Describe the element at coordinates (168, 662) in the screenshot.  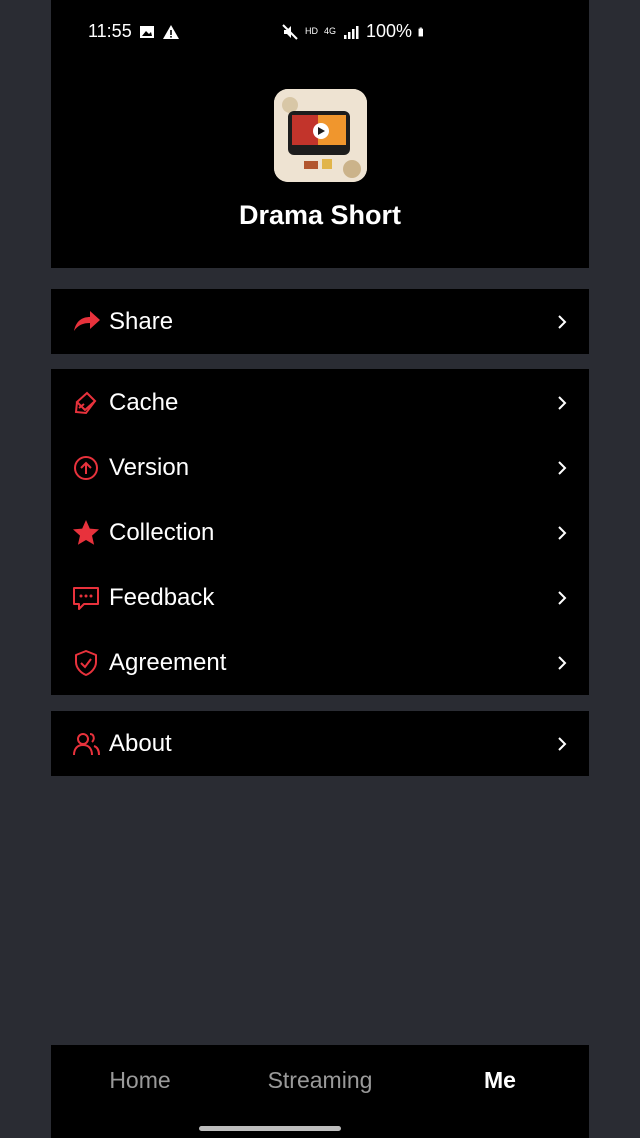
I see `menu-label-agreement: Agreement` at that location.